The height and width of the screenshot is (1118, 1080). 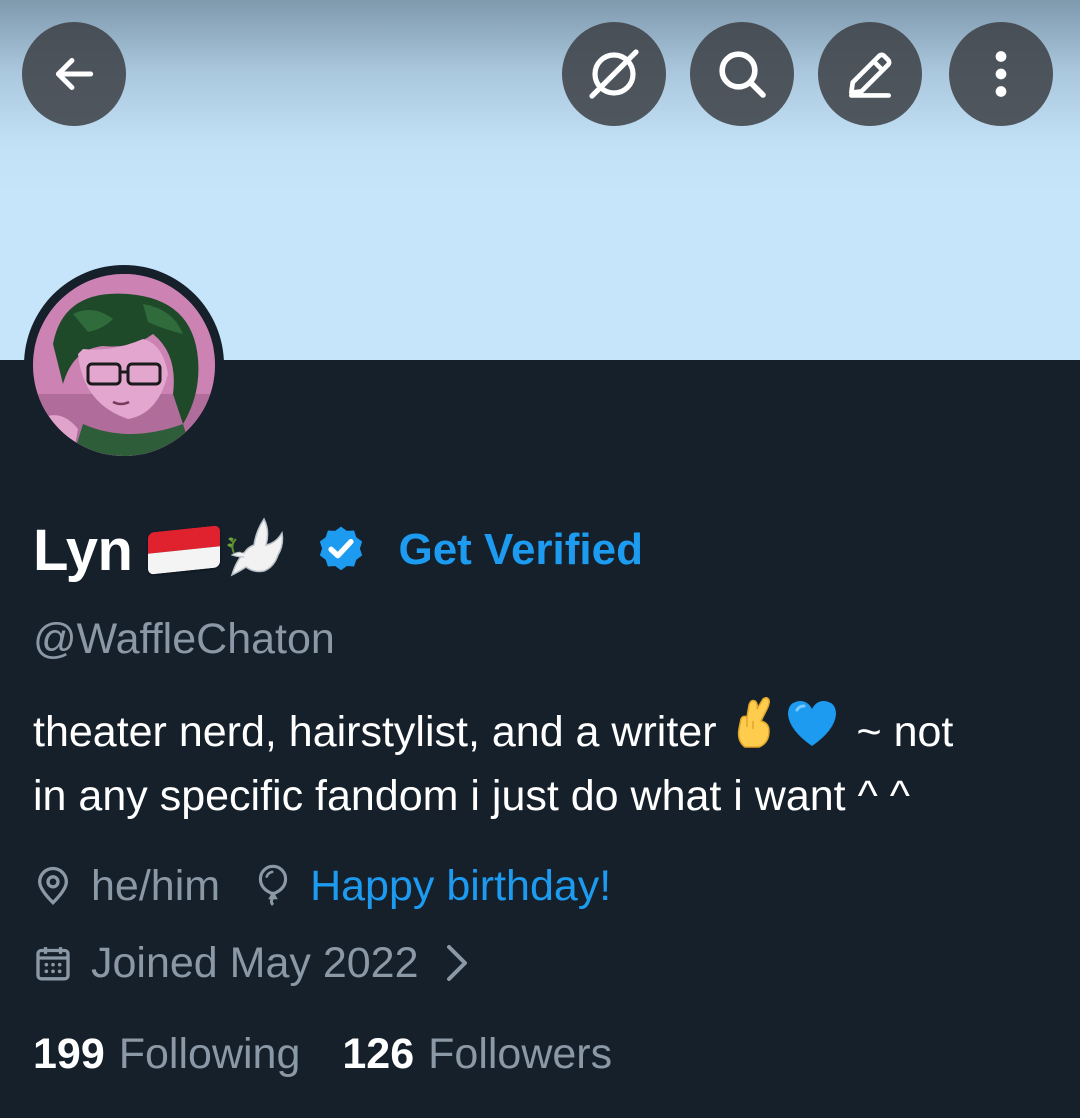 I want to click on more-vertical-icon, so click(x=1001, y=74).